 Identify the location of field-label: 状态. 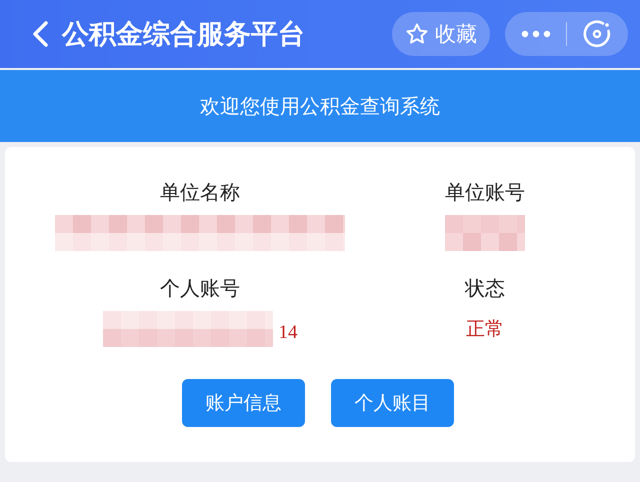
(485, 288).